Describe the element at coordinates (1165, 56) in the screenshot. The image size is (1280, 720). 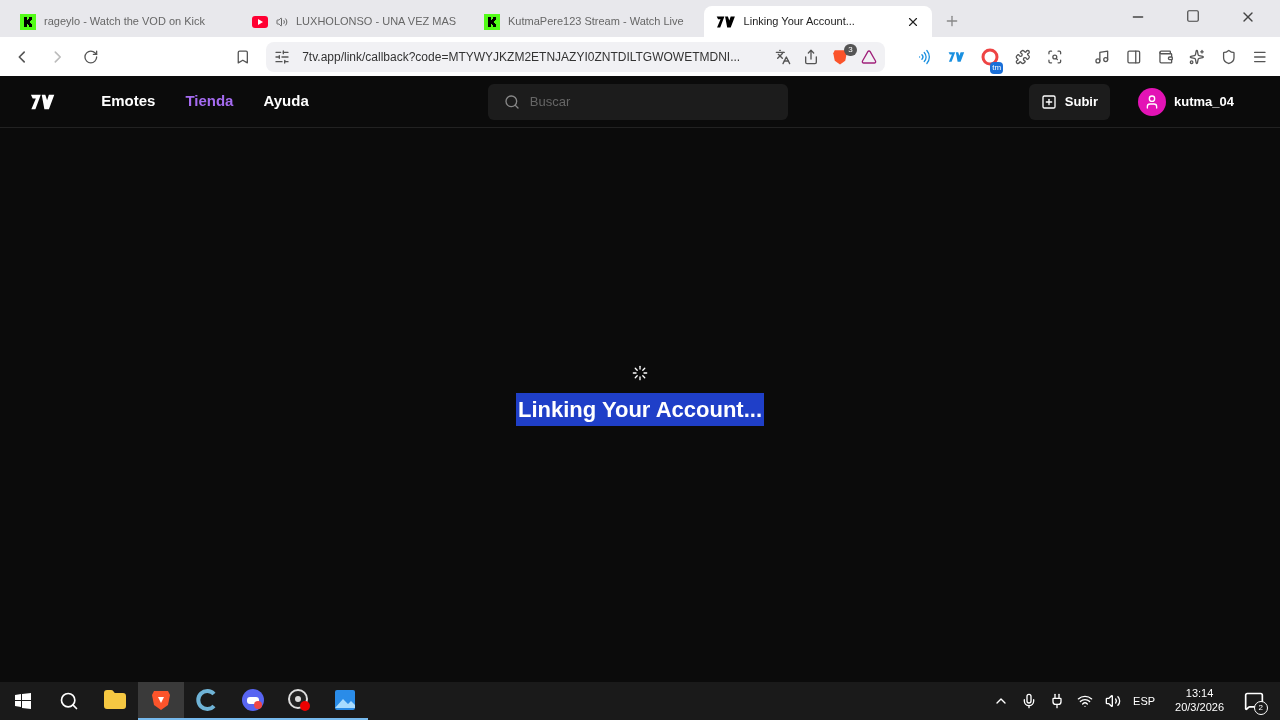
I see `wallet-icon` at that location.